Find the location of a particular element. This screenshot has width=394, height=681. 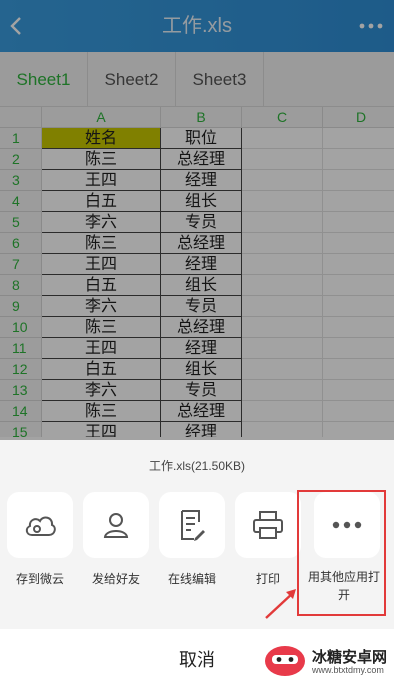

online-edit-button: 在线编辑 is located at coordinates (192, 540).